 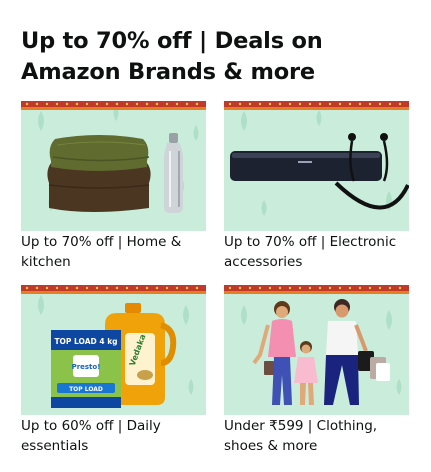 I want to click on detergent-top-text: TOP LOAD 4 kg, so click(x=85, y=341).